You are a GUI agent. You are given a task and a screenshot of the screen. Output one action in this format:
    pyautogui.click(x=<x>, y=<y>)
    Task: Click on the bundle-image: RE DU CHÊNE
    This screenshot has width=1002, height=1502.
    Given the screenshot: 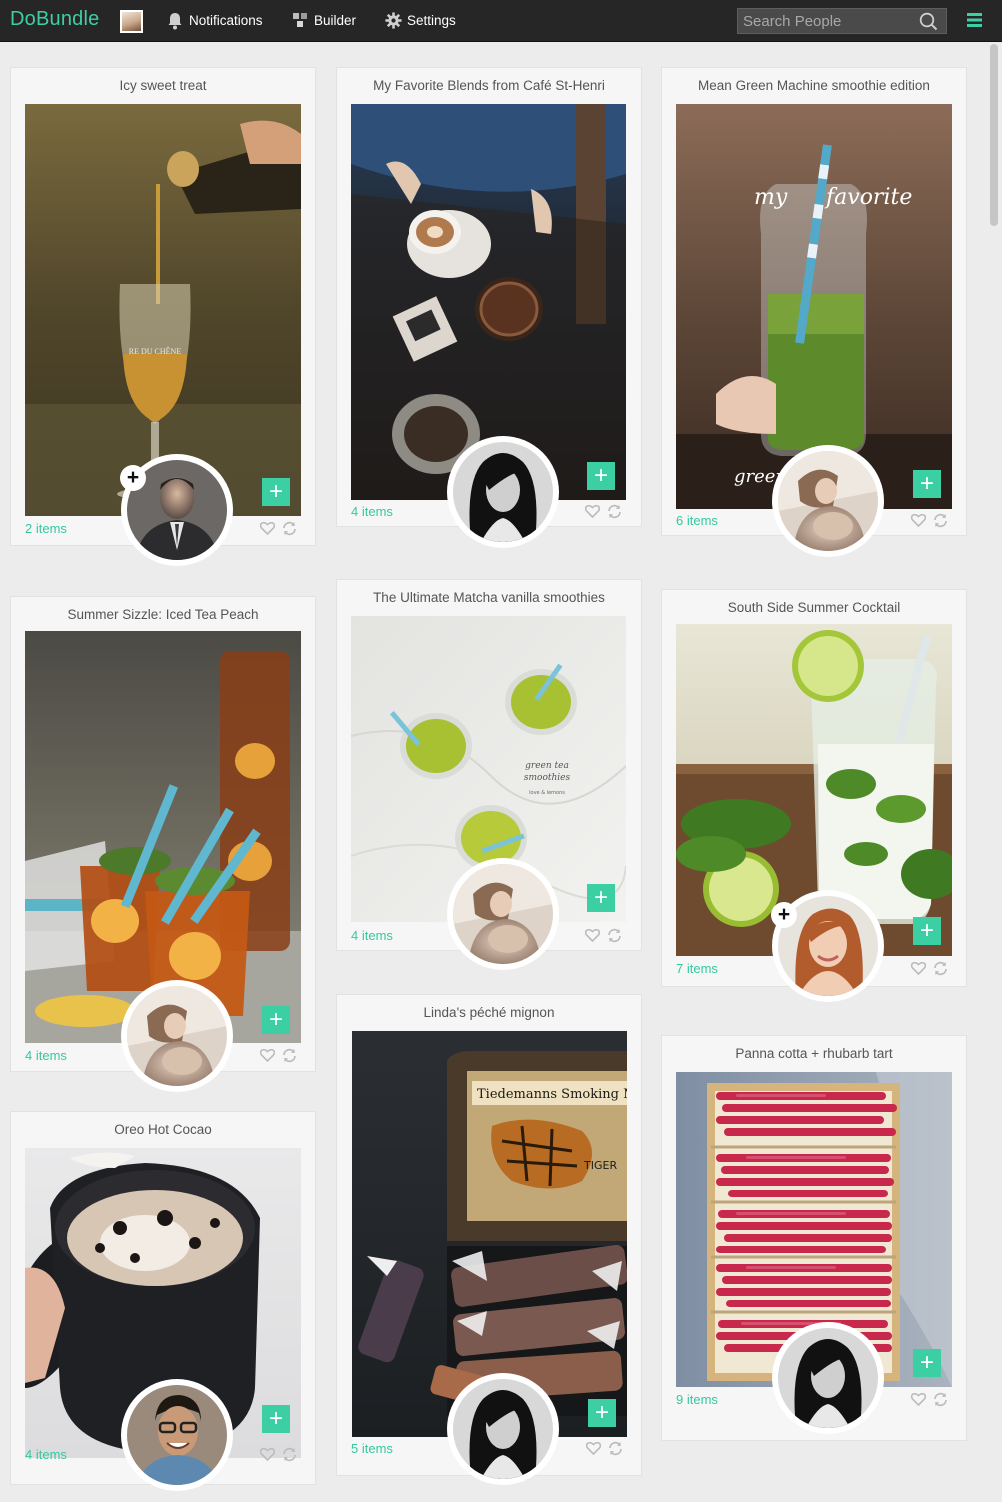 What is the action you would take?
    pyautogui.click(x=163, y=310)
    